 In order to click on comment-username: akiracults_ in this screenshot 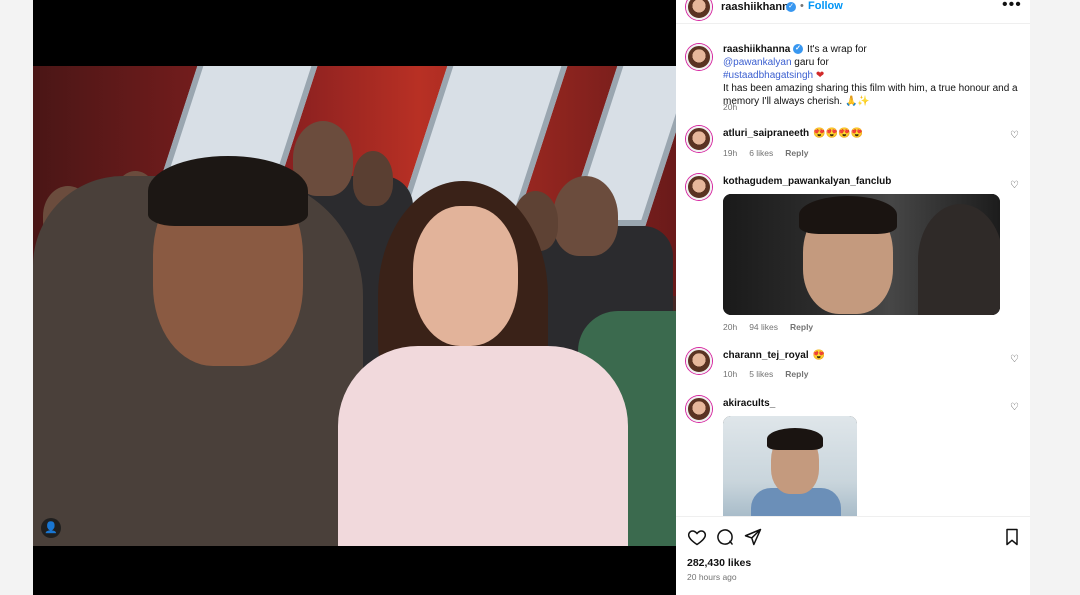, I will do `click(749, 403)`.